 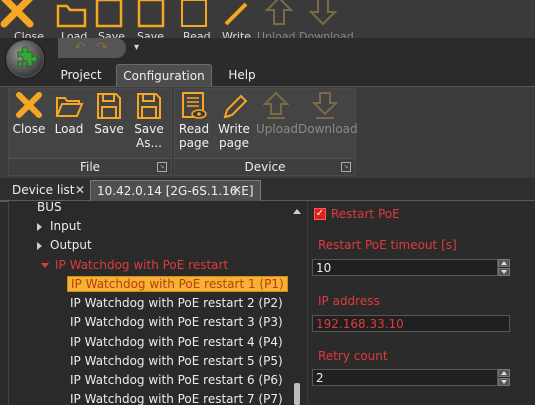 I want to click on tree-item-label: IP Watchdog with PoE restart 4 (P4), so click(x=176, y=342).